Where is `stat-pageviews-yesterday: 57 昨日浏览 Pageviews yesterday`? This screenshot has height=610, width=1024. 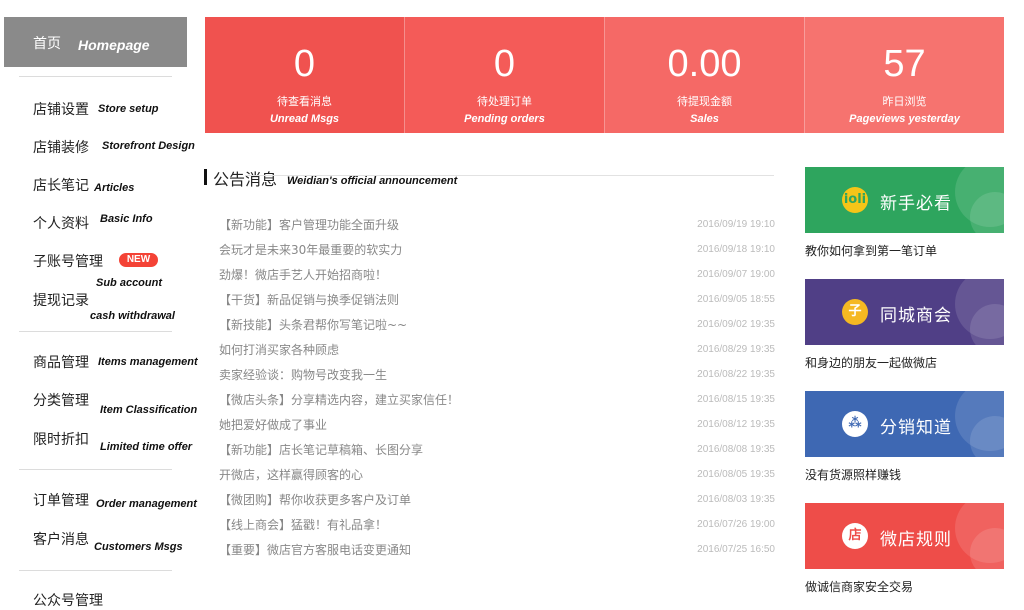
stat-pageviews-yesterday: 57 昨日浏览 Pageviews yesterday is located at coordinates (904, 75).